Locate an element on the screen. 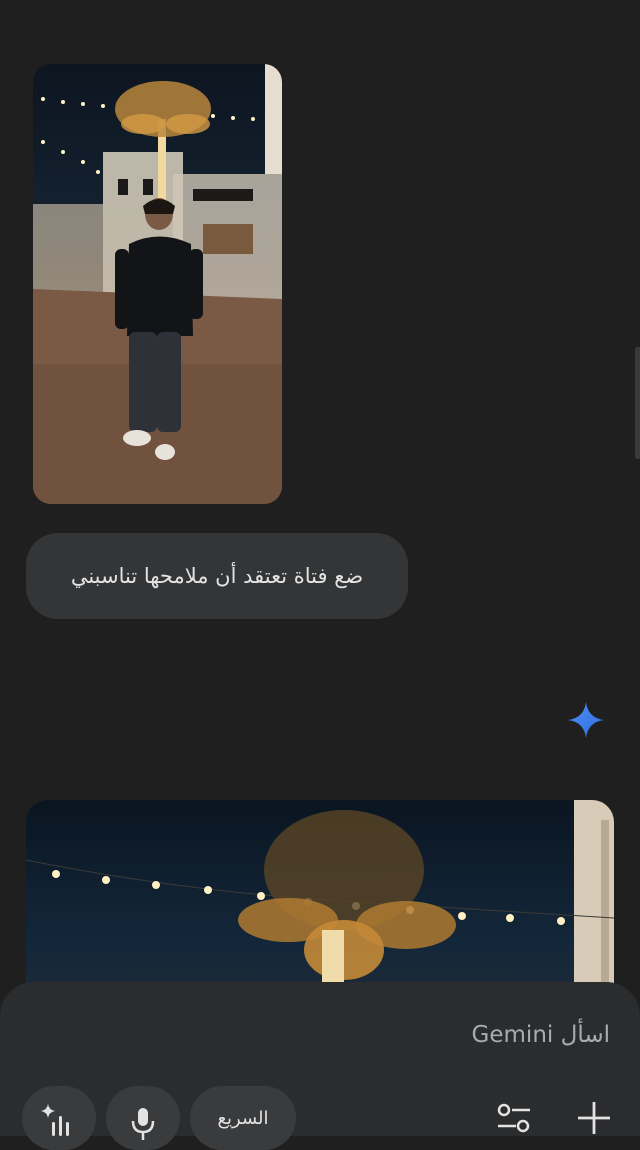 The height and width of the screenshot is (1150, 640). uploaded-photo-scene is located at coordinates (157, 284).